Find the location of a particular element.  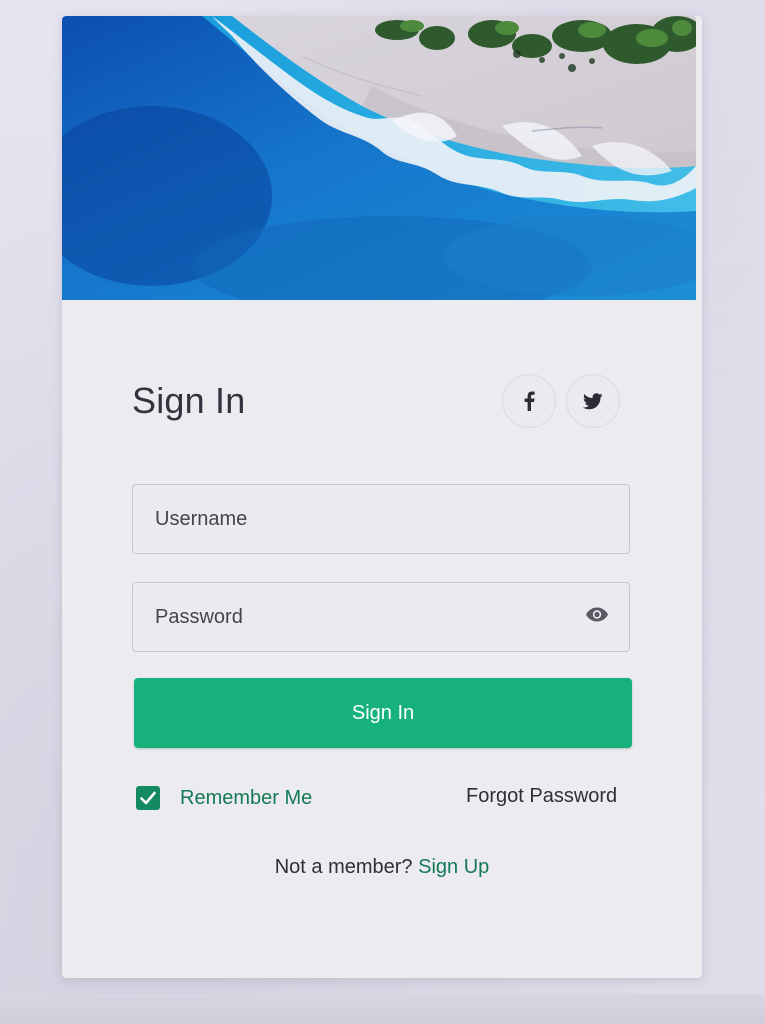

screen-bottom-edge is located at coordinates (382, 1009).